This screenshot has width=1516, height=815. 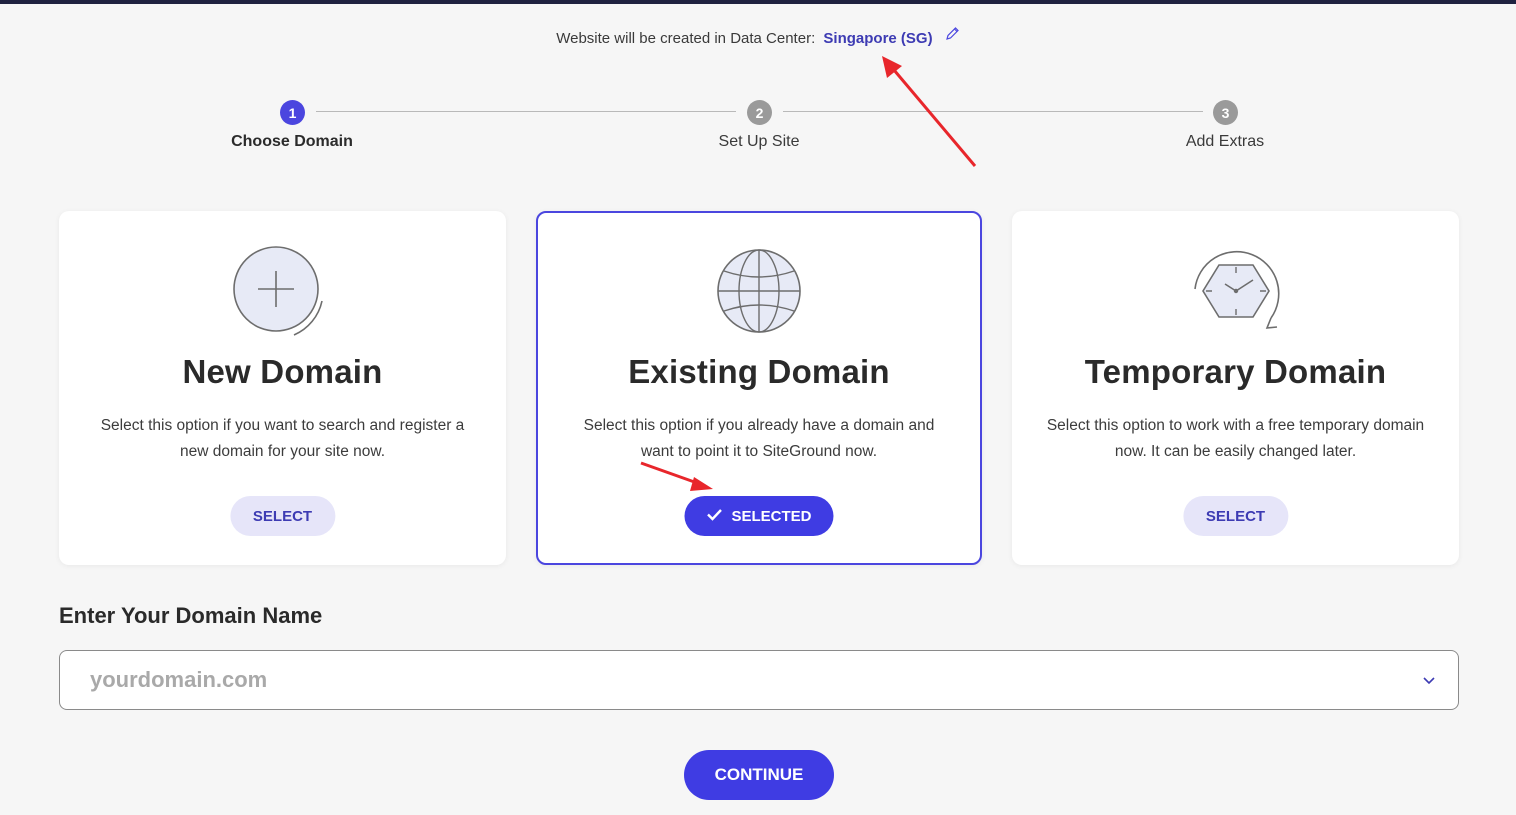 I want to click on top-bar, so click(x=758, y=2).